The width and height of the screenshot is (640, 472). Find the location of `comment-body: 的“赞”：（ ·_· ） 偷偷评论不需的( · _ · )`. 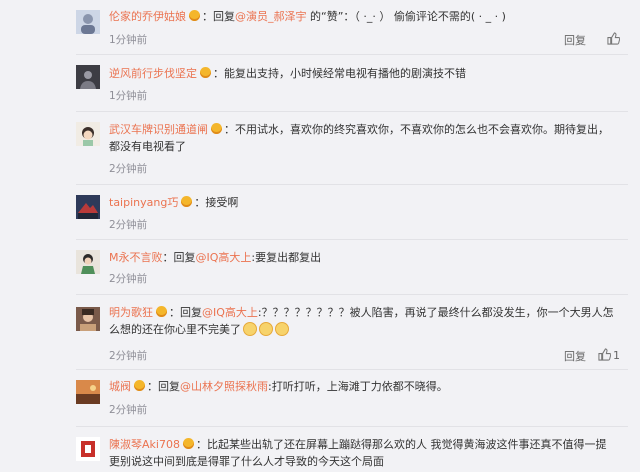

comment-body: 的“赞”：（ ·_· ） 偷偷评论不需的( · _ · ) is located at coordinates (406, 16).